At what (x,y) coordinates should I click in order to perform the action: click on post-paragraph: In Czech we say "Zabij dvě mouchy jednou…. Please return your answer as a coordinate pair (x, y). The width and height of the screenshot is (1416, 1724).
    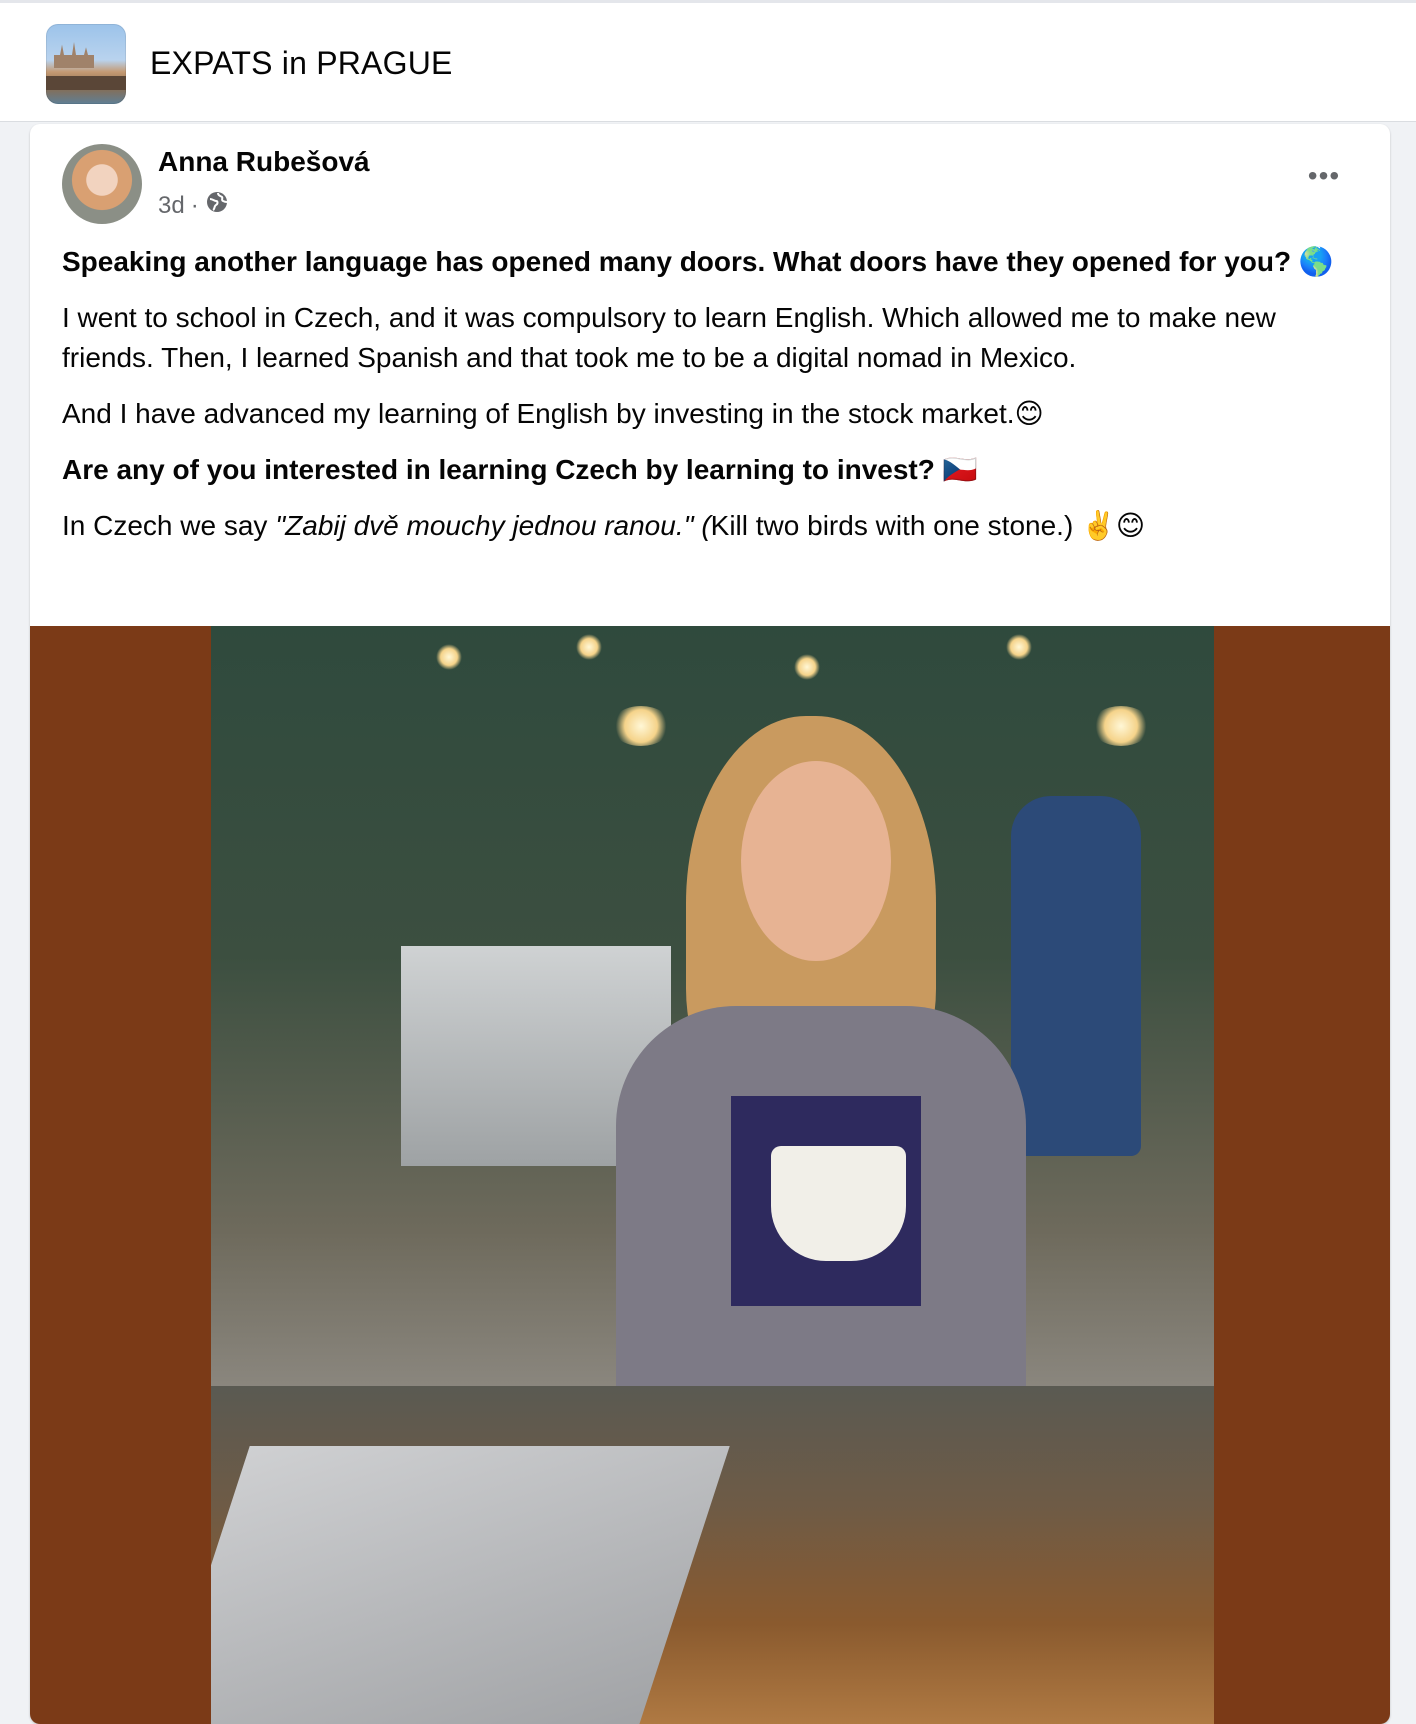
    Looking at the image, I should click on (712, 526).